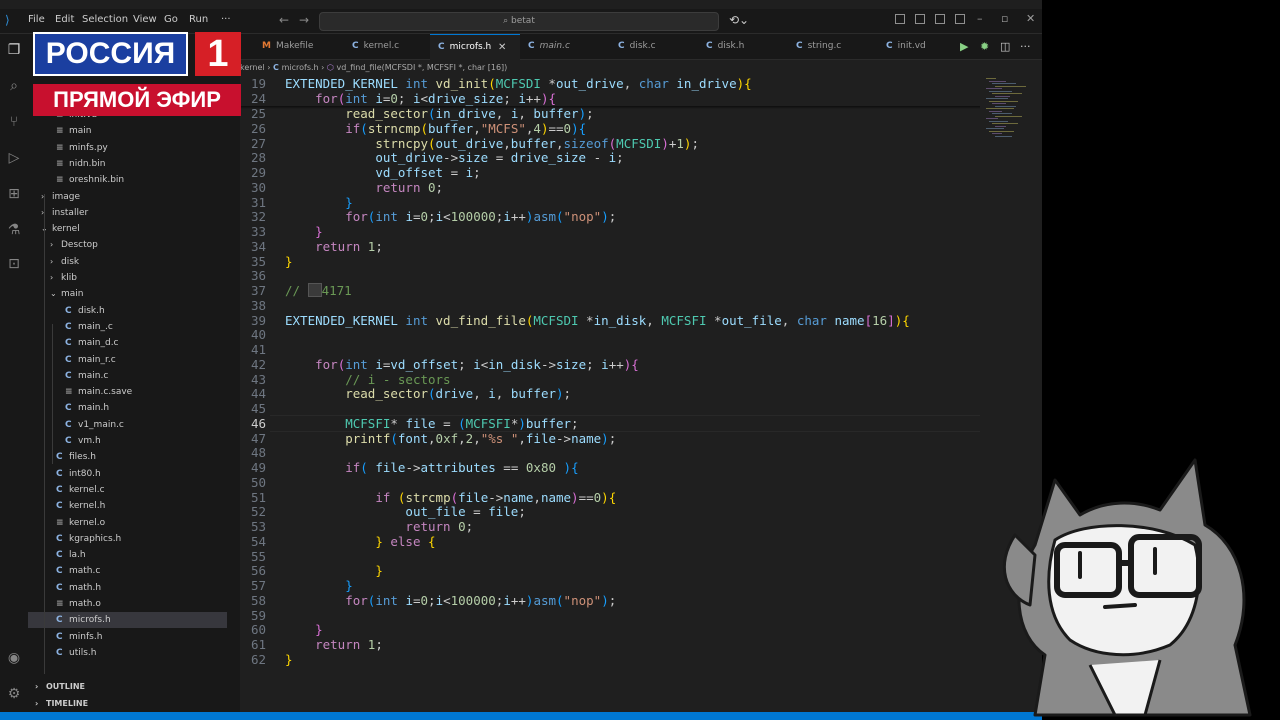 Image resolution: width=1280 pixels, height=720 pixels. I want to click on tree-item: Cmath.c, so click(127, 571).